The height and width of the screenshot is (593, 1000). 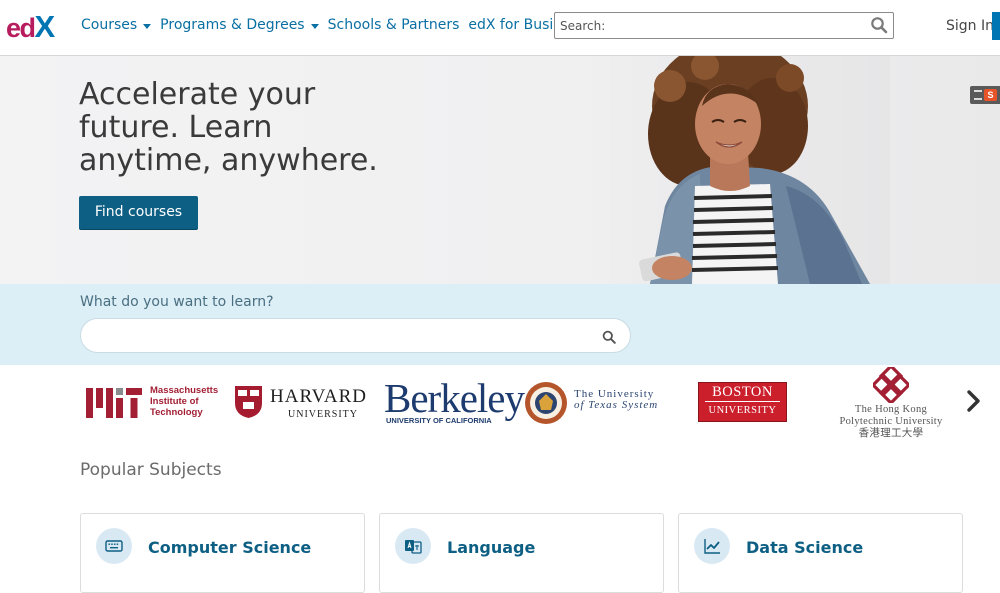 What do you see at coordinates (13, 28) in the screenshot?
I see `logo-letter-e: e` at bounding box center [13, 28].